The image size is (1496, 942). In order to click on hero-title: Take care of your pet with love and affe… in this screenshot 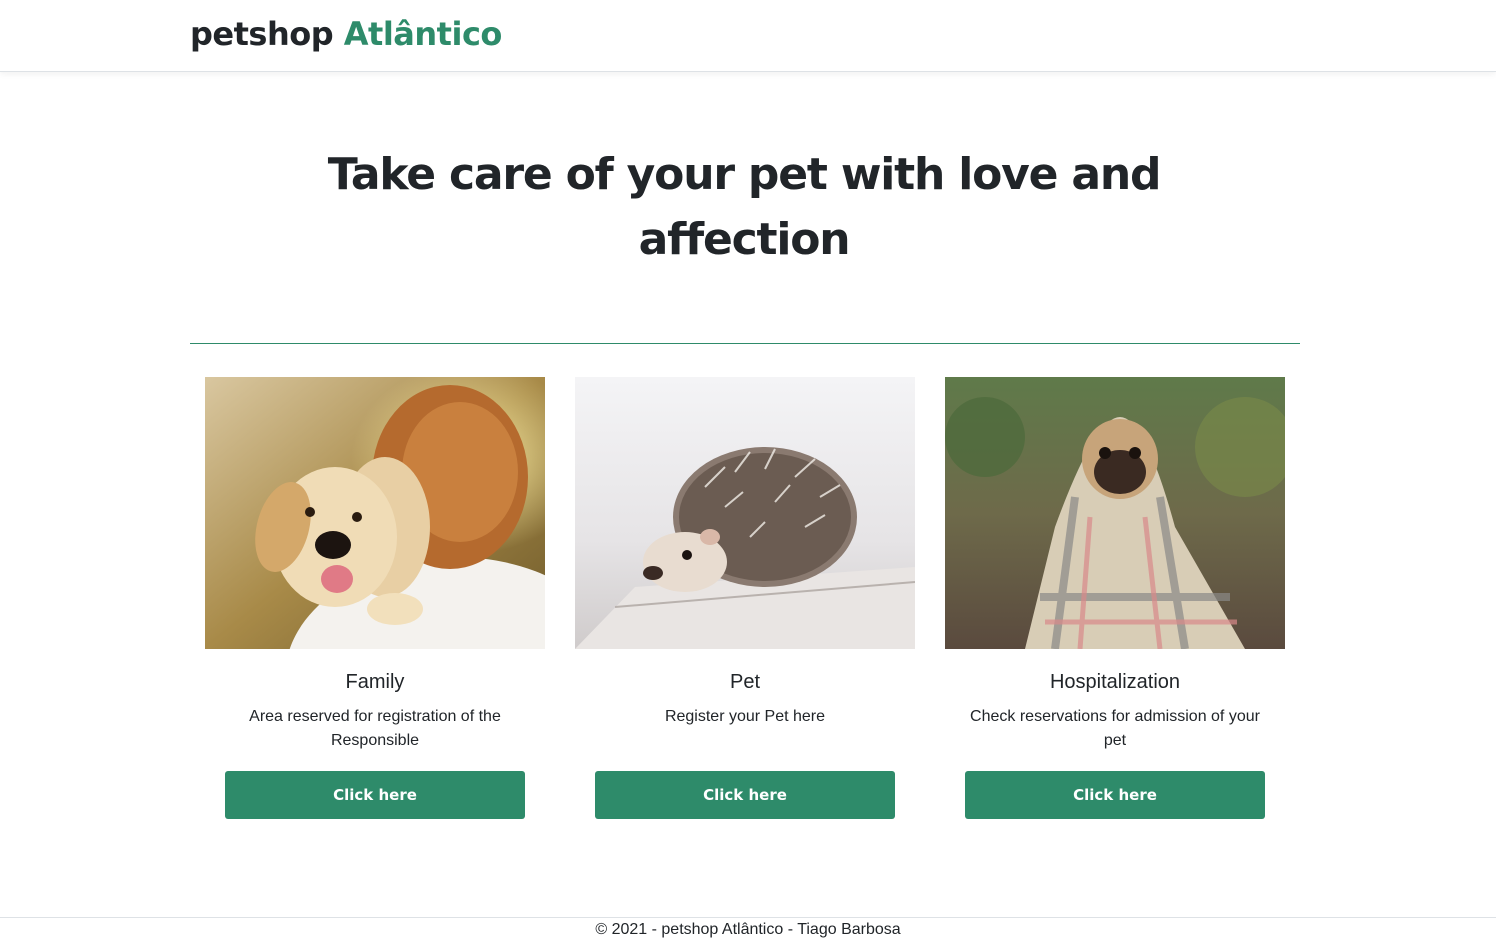, I will do `click(744, 207)`.